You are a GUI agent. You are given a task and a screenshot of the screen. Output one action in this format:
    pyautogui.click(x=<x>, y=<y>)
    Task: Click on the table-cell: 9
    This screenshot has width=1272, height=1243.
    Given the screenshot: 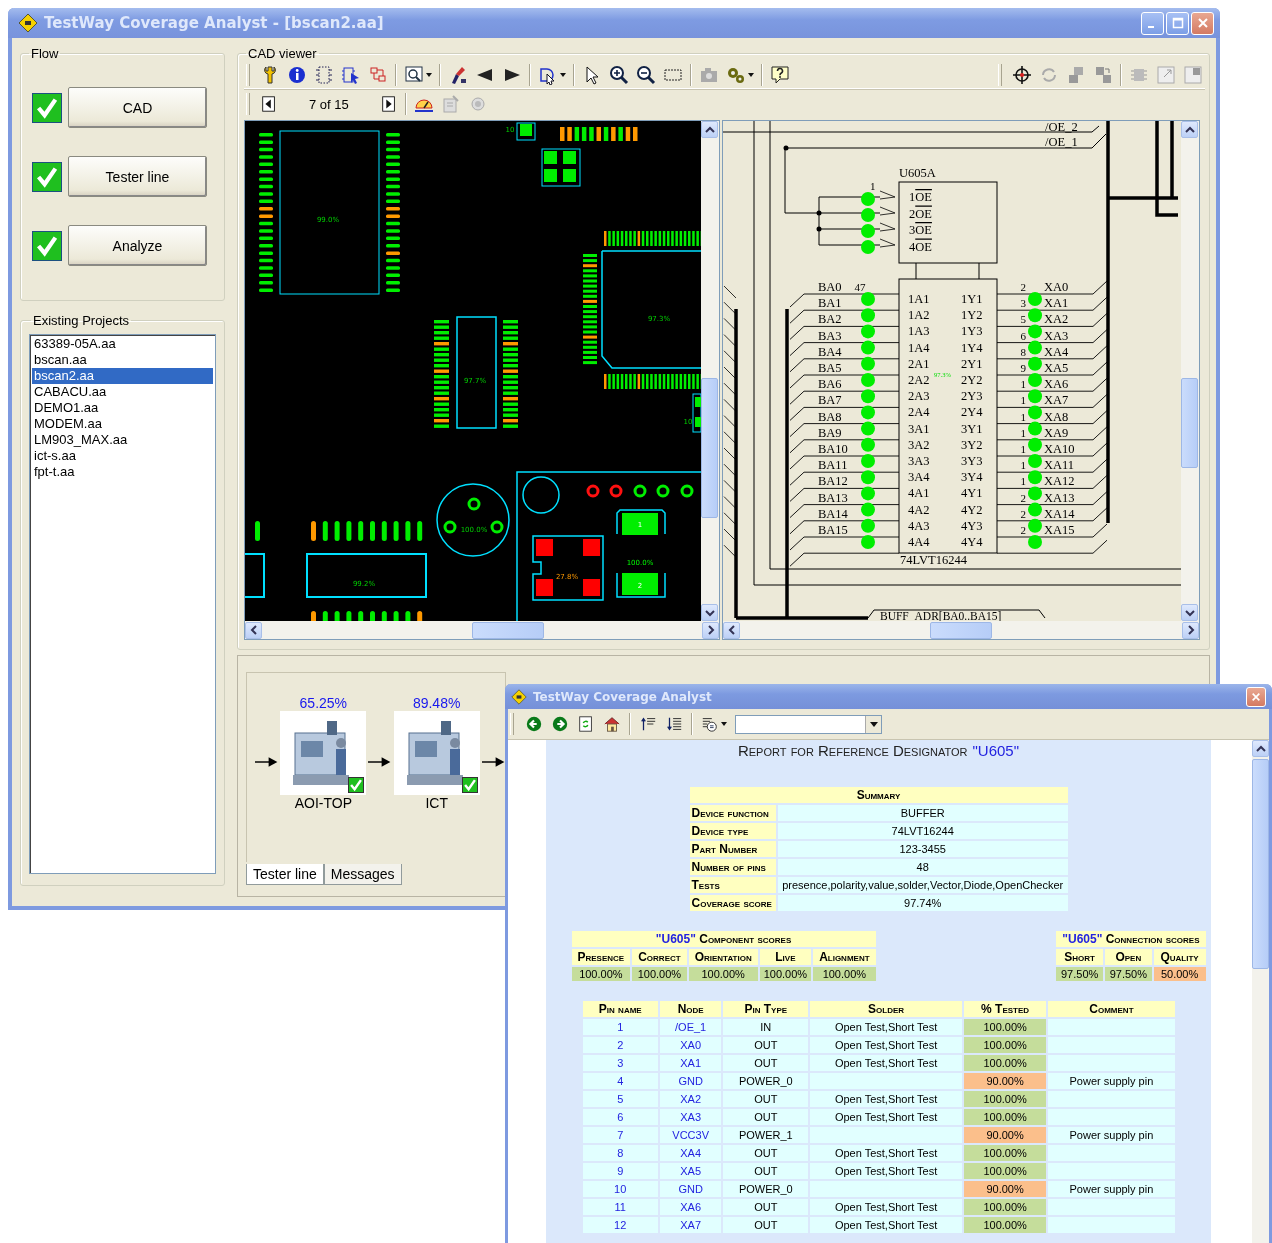 What is the action you would take?
    pyautogui.click(x=620, y=1171)
    